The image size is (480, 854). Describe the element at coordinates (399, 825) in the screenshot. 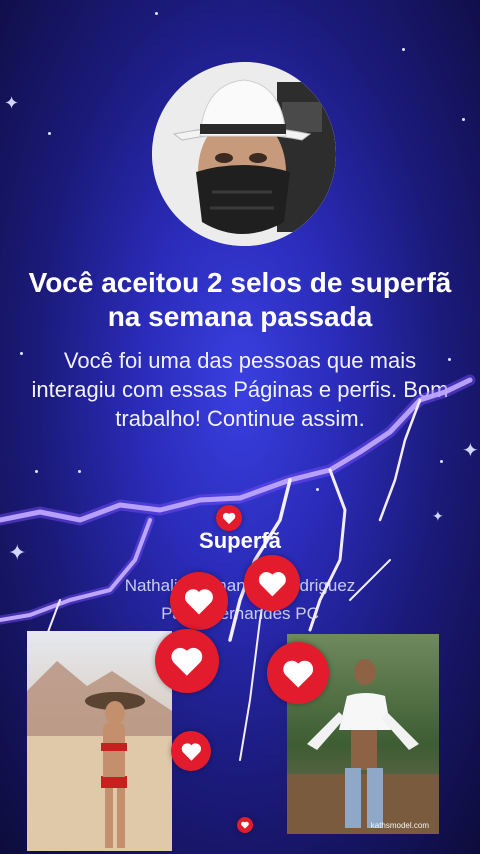

I see `photo-watermark: kathsmodel.com` at that location.